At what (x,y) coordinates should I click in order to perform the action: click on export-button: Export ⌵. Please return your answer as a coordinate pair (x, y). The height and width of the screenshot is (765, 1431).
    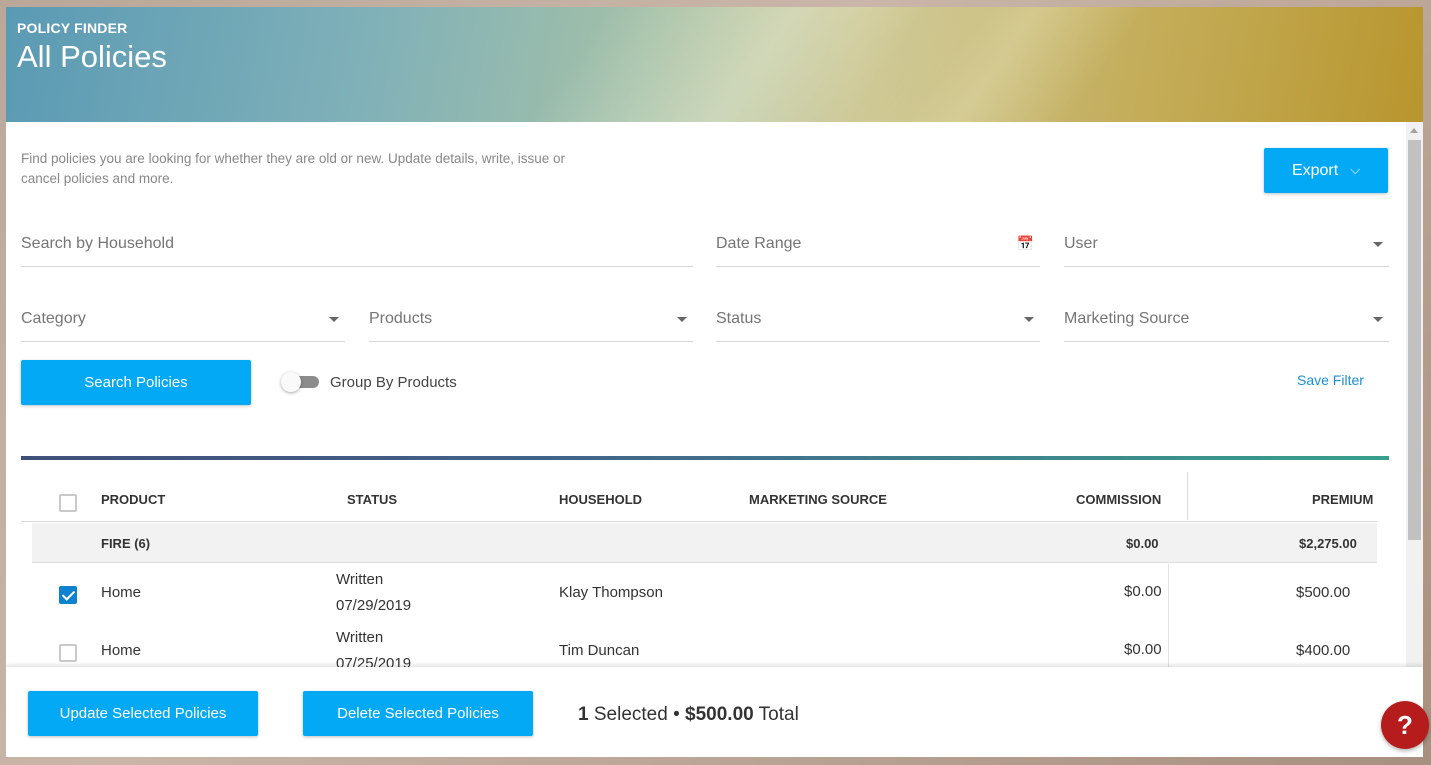
    Looking at the image, I should click on (1326, 170).